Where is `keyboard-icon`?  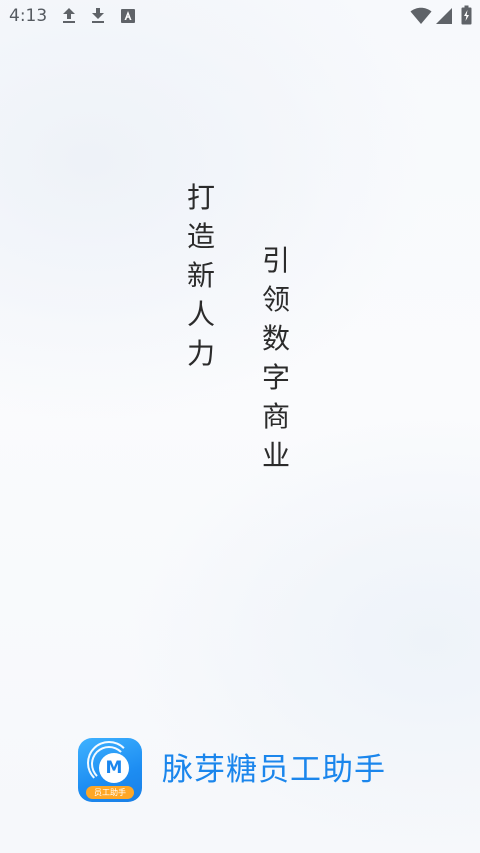 keyboard-icon is located at coordinates (128, 16).